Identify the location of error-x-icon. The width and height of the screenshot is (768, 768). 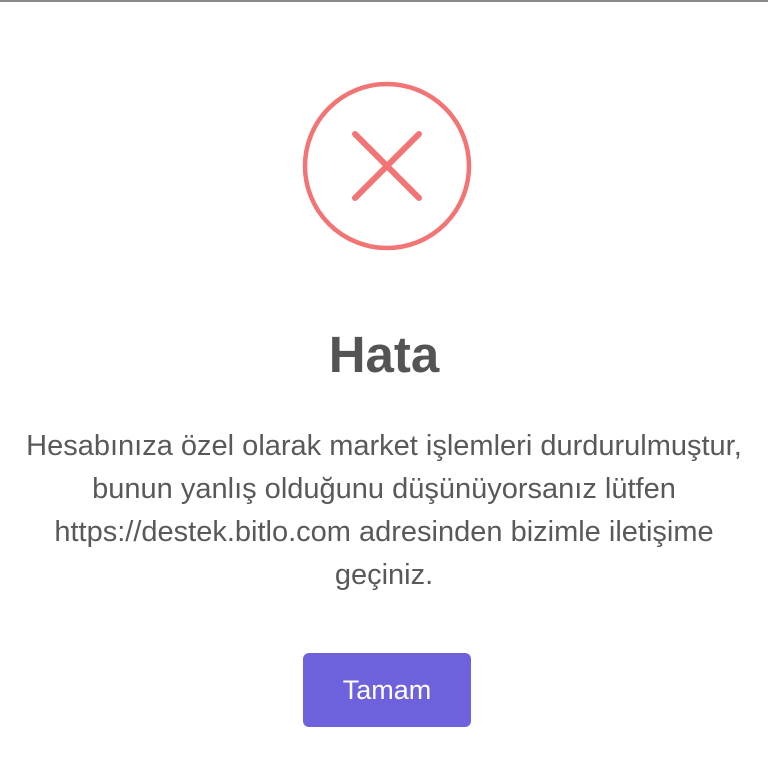
(387, 166).